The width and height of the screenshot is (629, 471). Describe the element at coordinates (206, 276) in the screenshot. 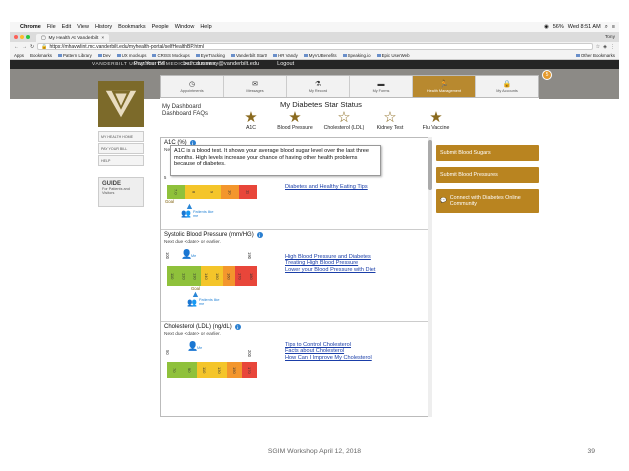

I see `bp-scale-tick: 140` at that location.